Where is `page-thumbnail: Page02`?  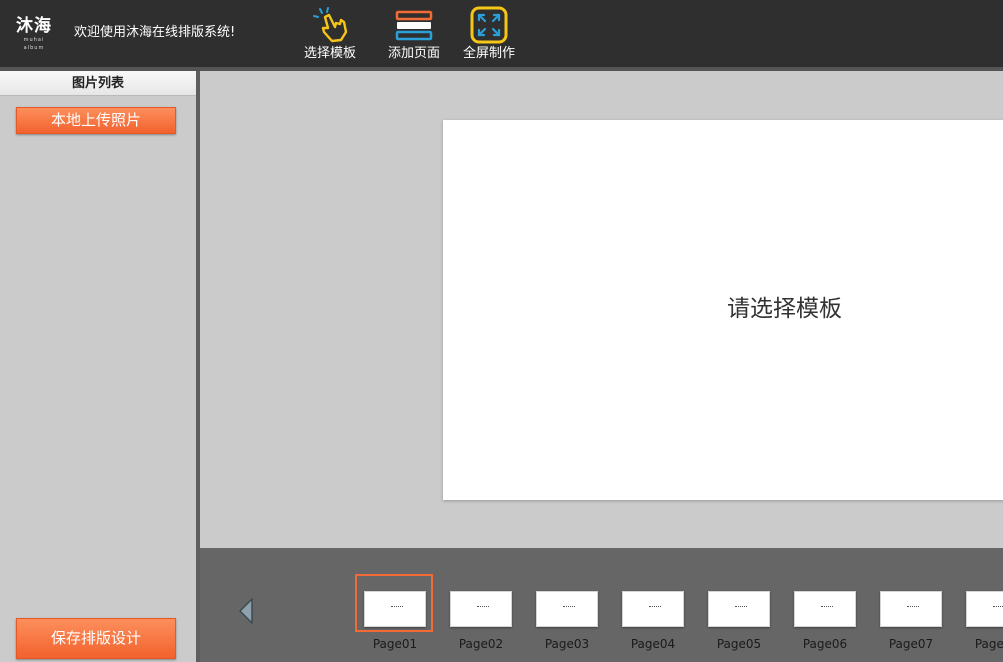
page-thumbnail: Page02 is located at coordinates (480, 616).